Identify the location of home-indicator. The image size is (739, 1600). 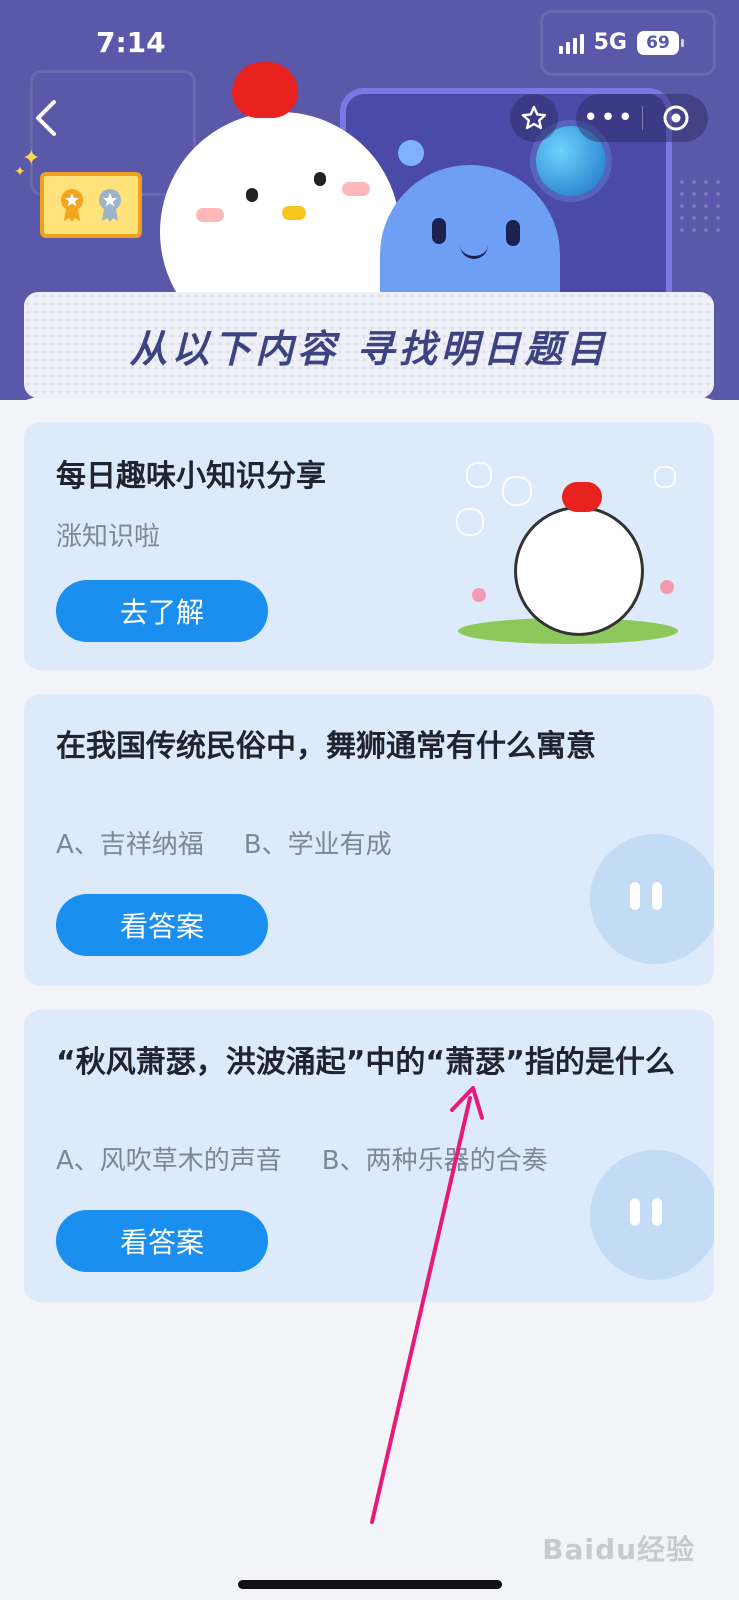
(370, 1584).